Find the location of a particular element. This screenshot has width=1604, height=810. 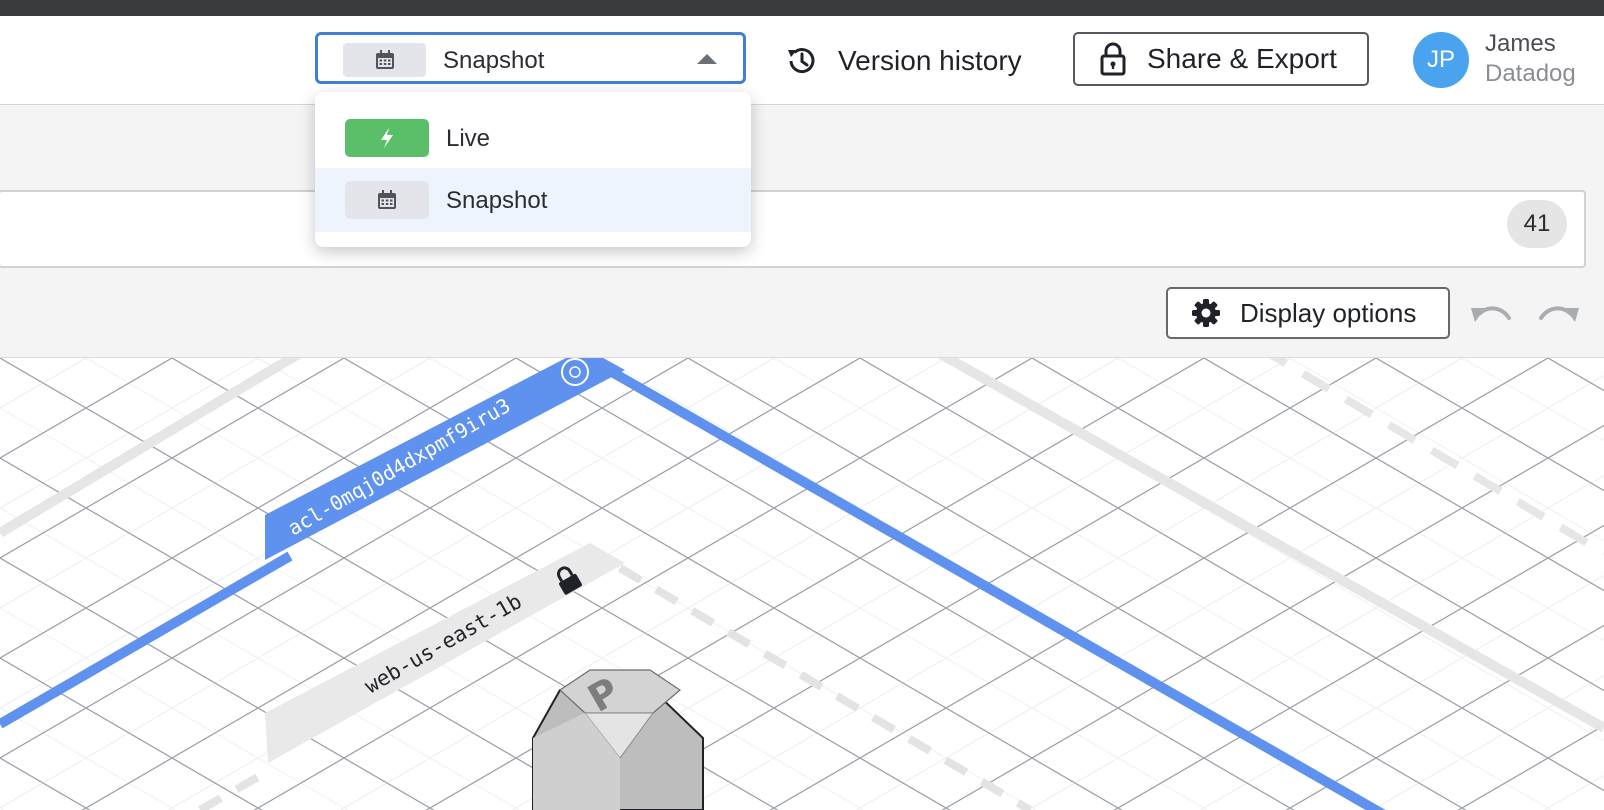

dropdown-option-live-label: Live is located at coordinates (468, 138).